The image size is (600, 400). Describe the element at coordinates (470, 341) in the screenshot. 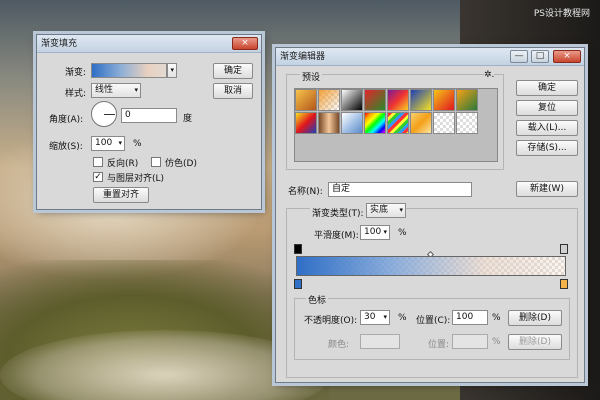

I see `color-location-input` at that location.